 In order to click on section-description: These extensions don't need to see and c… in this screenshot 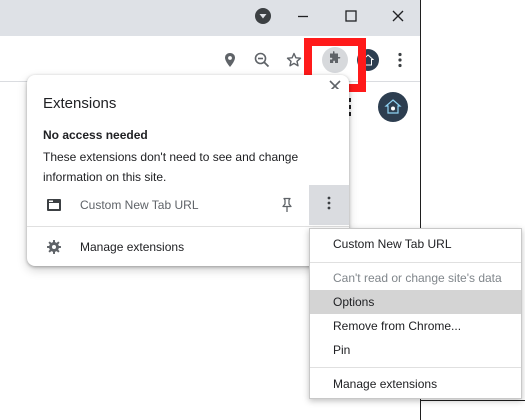, I will do `click(171, 167)`.